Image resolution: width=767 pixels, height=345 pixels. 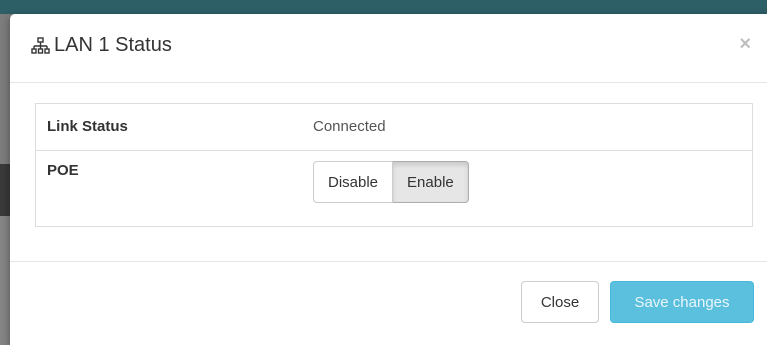 I want to click on poe-value: Disable Enable, so click(x=527, y=188).